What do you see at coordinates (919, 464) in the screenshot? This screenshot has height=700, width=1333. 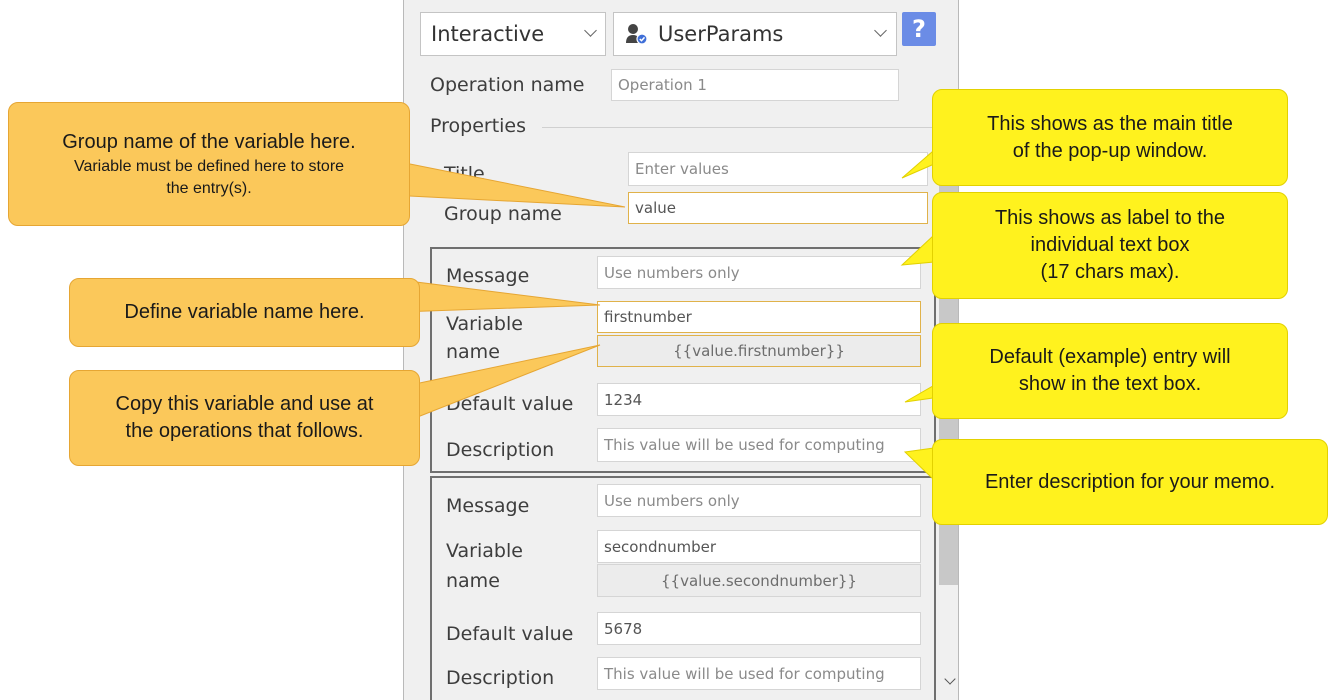 I see `description-callout-tail` at bounding box center [919, 464].